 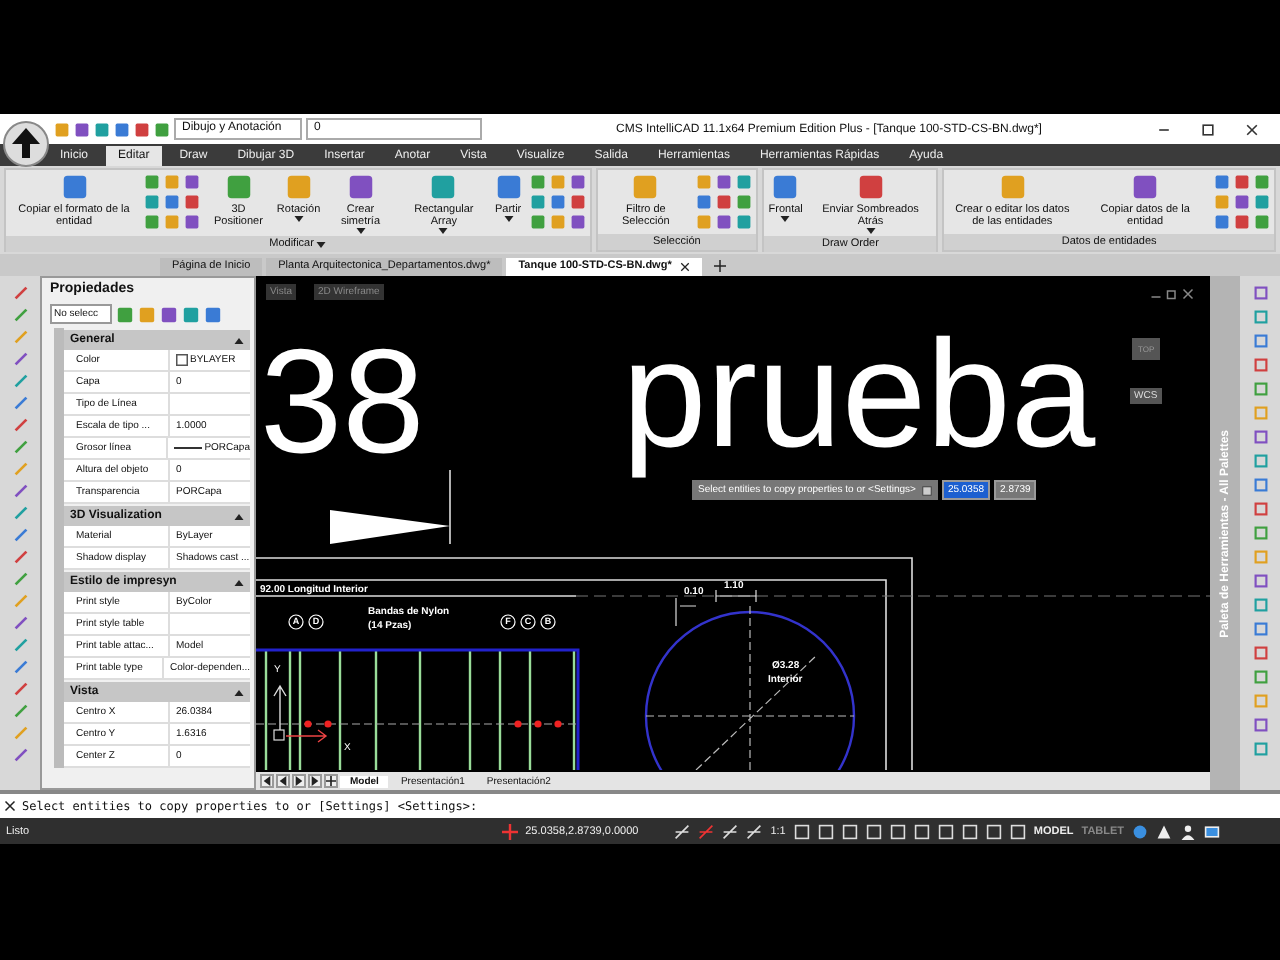 I want to click on line-sample-icon, so click(x=188, y=448).